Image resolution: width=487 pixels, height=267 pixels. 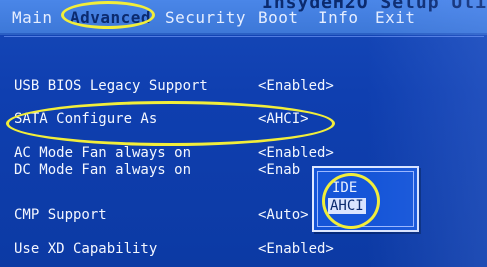 What do you see at coordinates (338, 17) in the screenshot?
I see `tab-info: Info` at bounding box center [338, 17].